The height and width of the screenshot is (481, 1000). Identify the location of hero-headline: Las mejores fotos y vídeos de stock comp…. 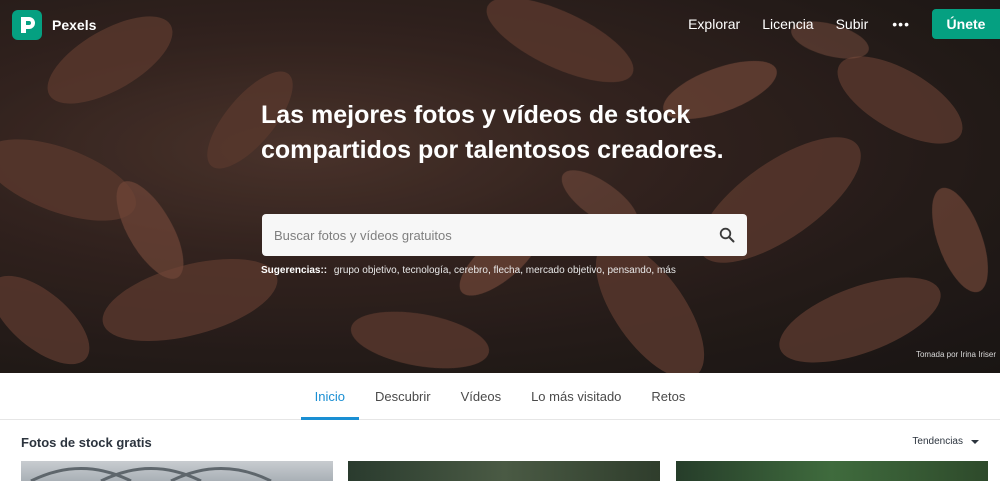
(492, 132).